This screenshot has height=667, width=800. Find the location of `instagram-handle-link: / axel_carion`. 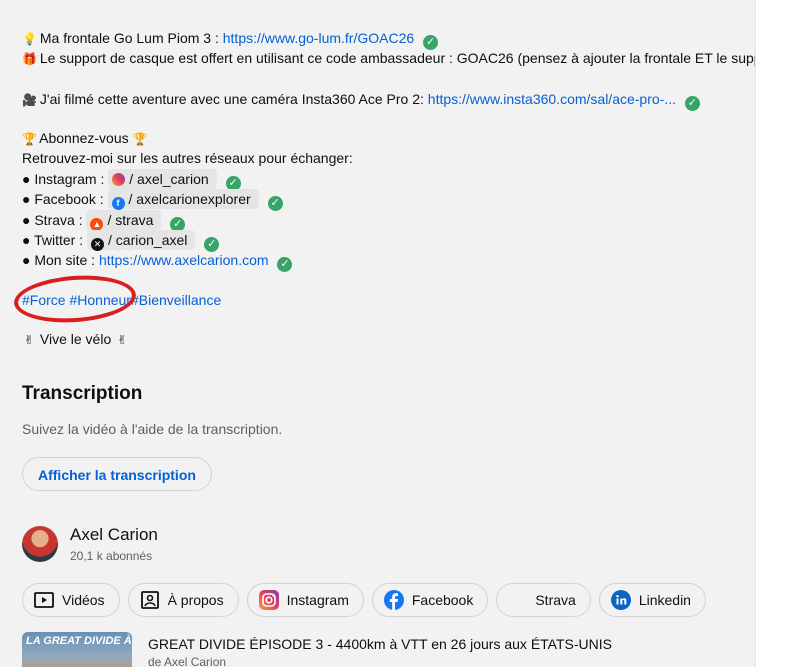

instagram-handle-link: / axel_carion is located at coordinates (162, 179).